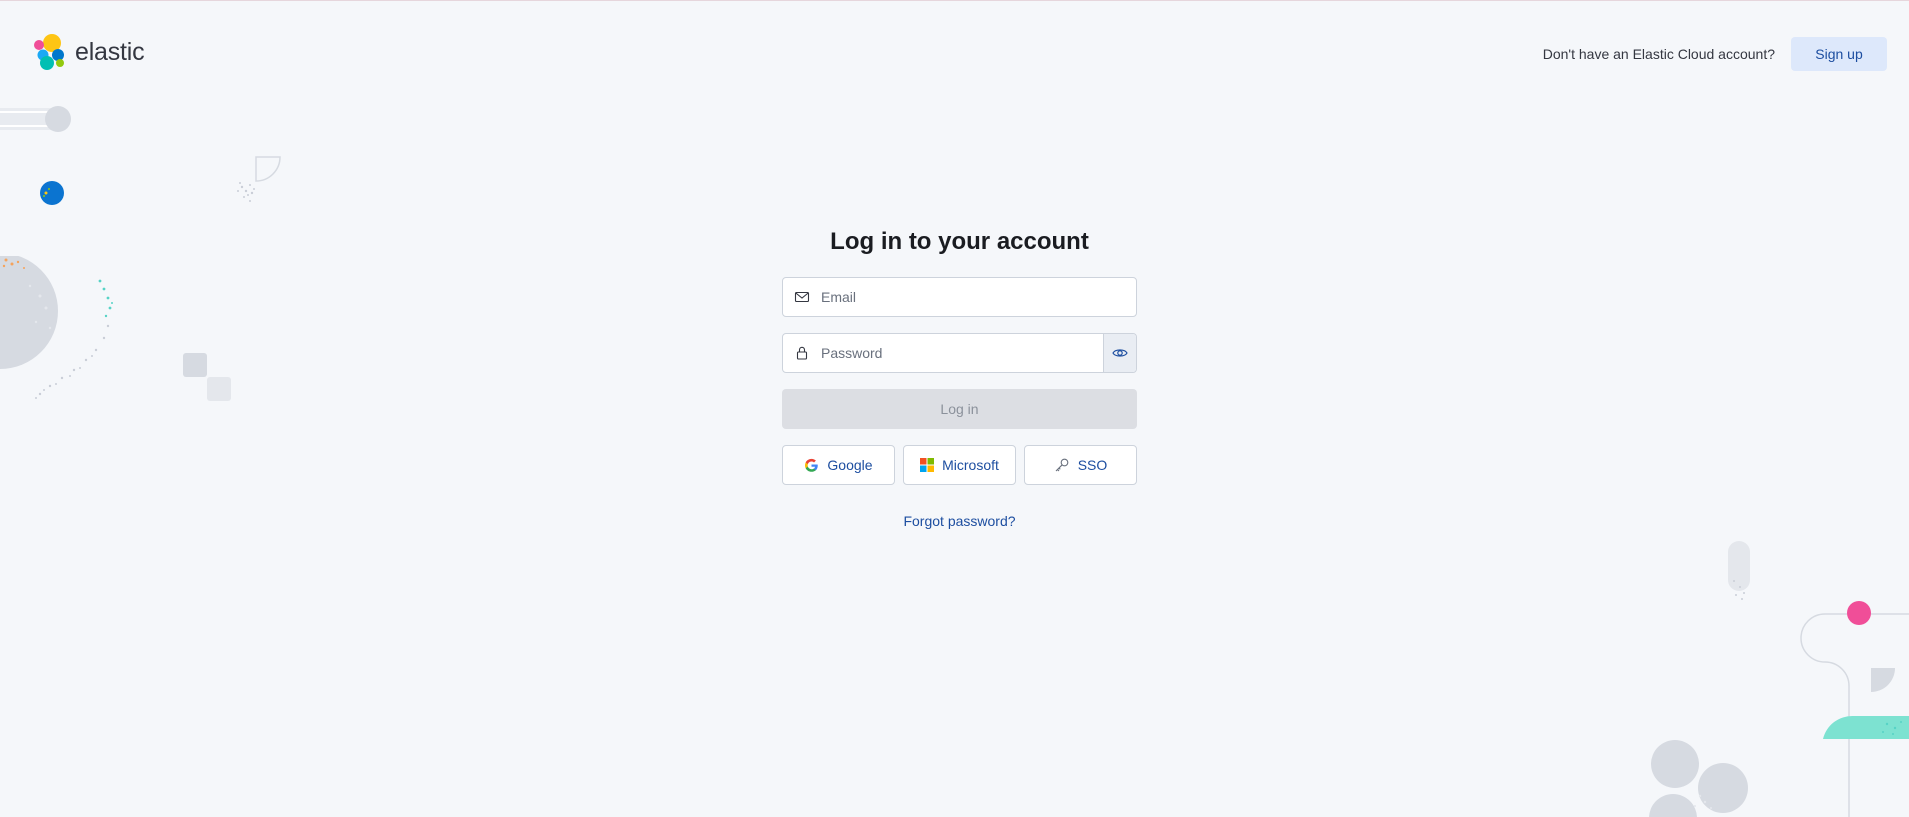 This screenshot has height=817, width=1909. What do you see at coordinates (959, 241) in the screenshot?
I see `page-title: Log in to your account` at bounding box center [959, 241].